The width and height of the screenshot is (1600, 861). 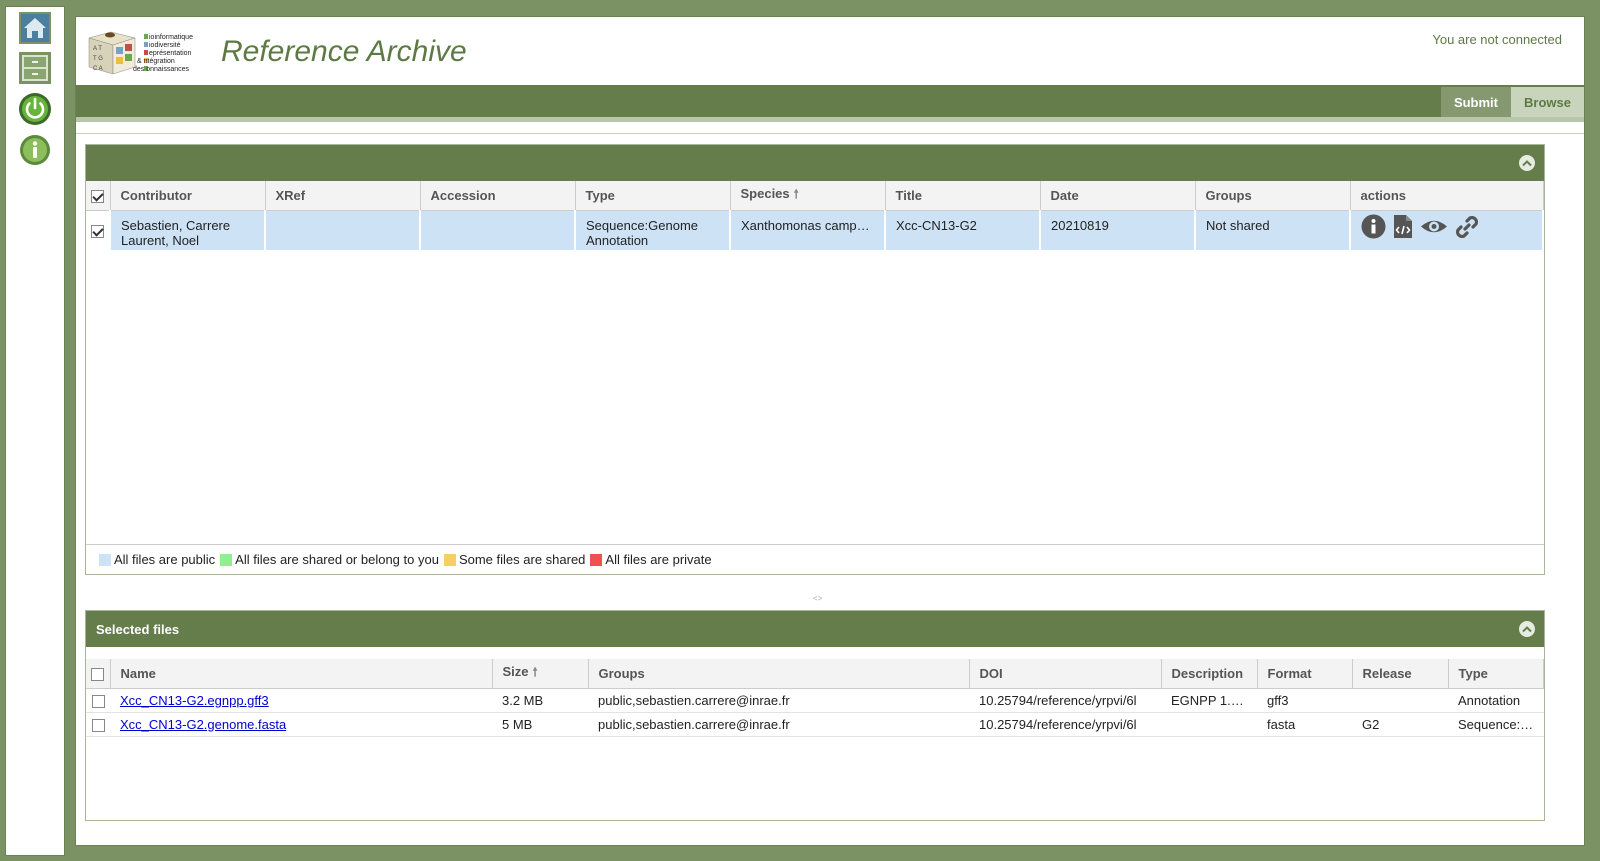 I want to click on panel-splitter-handle: <>, so click(x=817, y=598).